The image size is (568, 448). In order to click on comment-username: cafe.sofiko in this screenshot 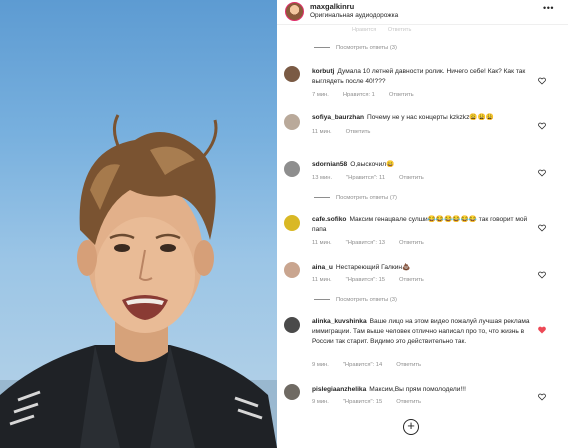, I will do `click(329, 219)`.